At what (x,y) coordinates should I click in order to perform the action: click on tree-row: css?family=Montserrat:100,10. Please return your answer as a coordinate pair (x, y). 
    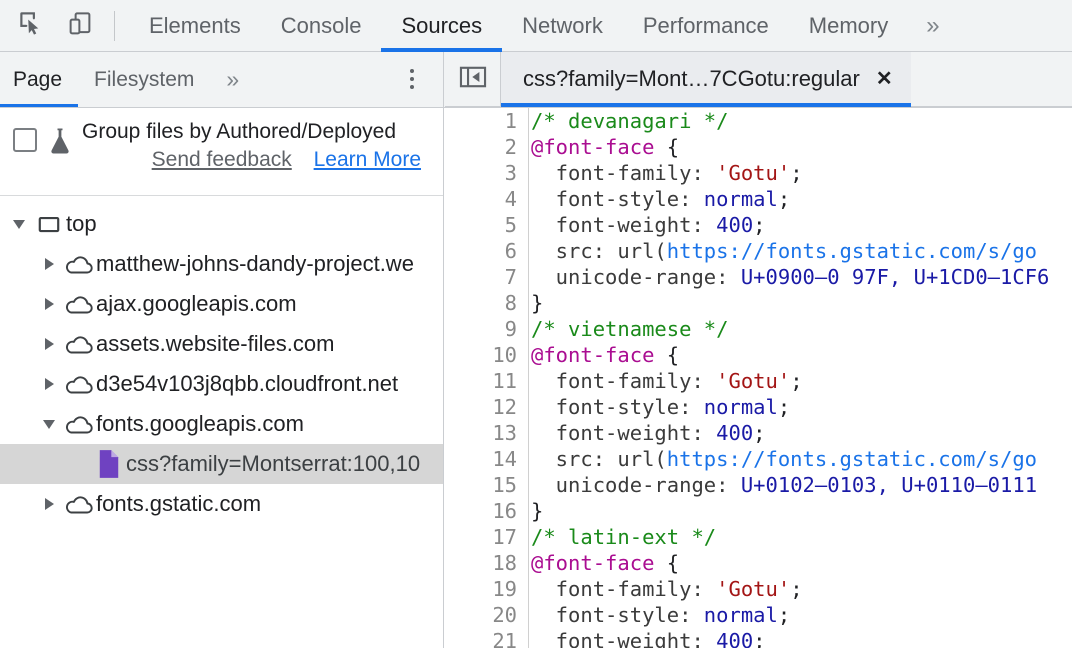
    Looking at the image, I should click on (221, 464).